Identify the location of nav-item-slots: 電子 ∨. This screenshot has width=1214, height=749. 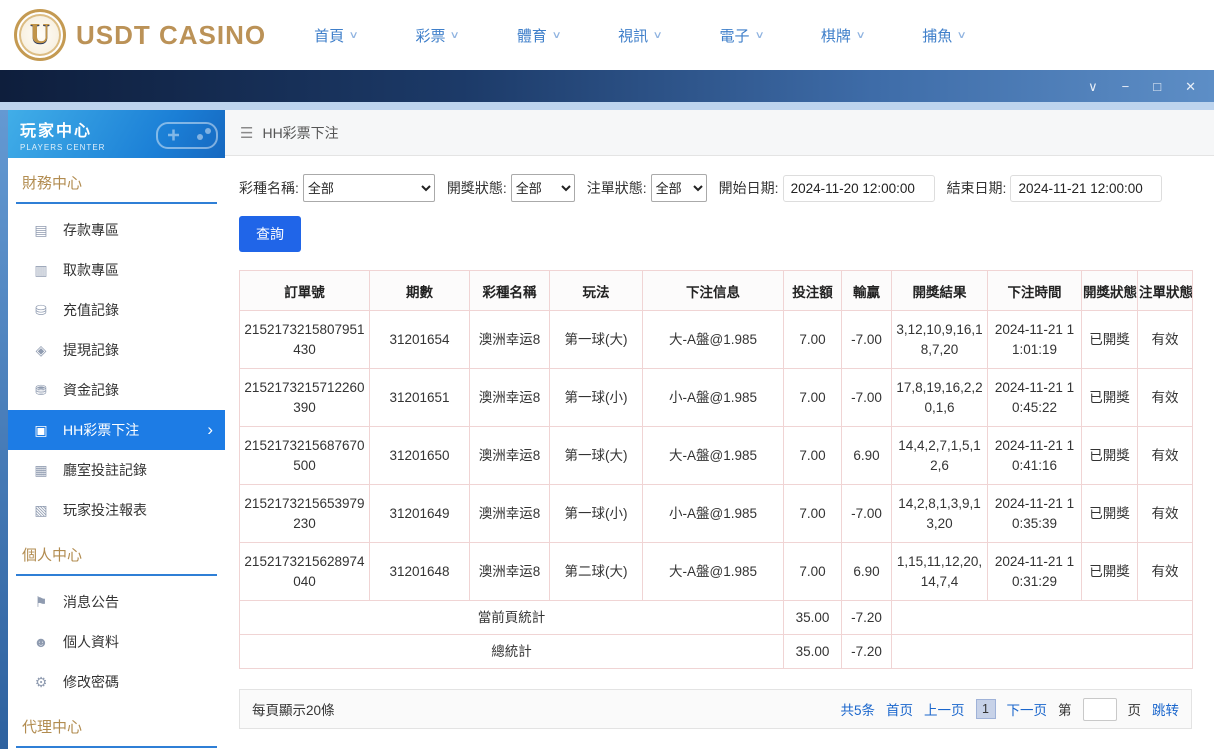
(742, 35).